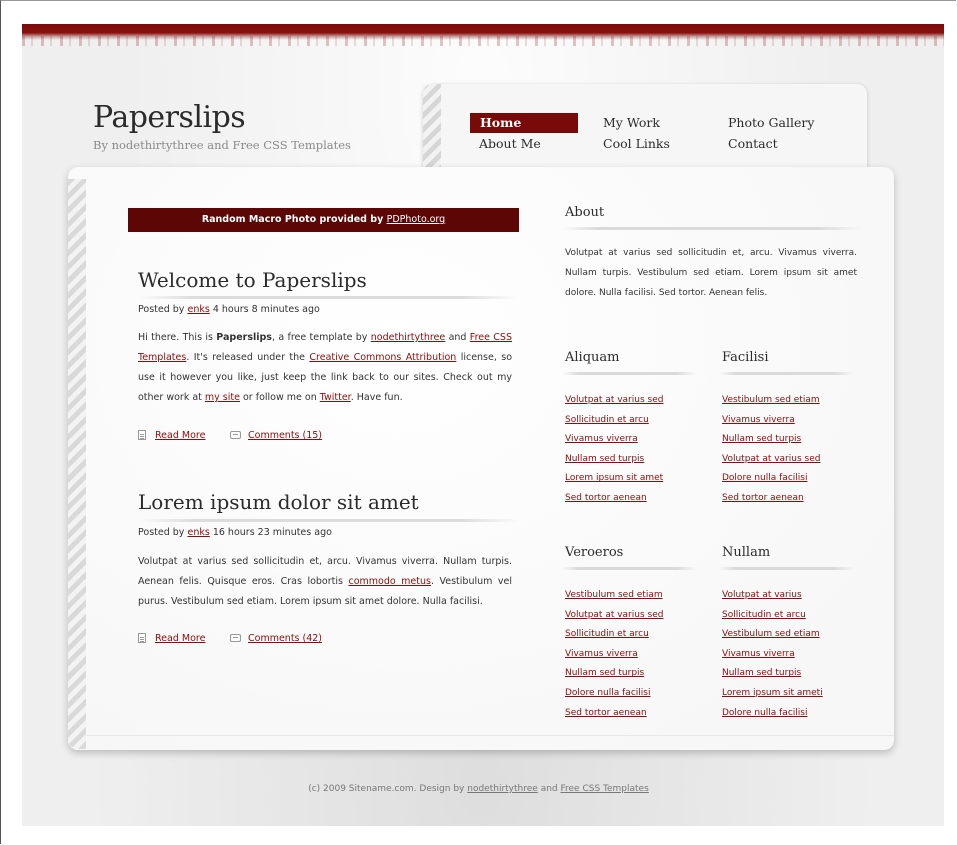 This screenshot has height=845, width=957. I want to click on veroeros-heading: Veroeros, so click(594, 552).